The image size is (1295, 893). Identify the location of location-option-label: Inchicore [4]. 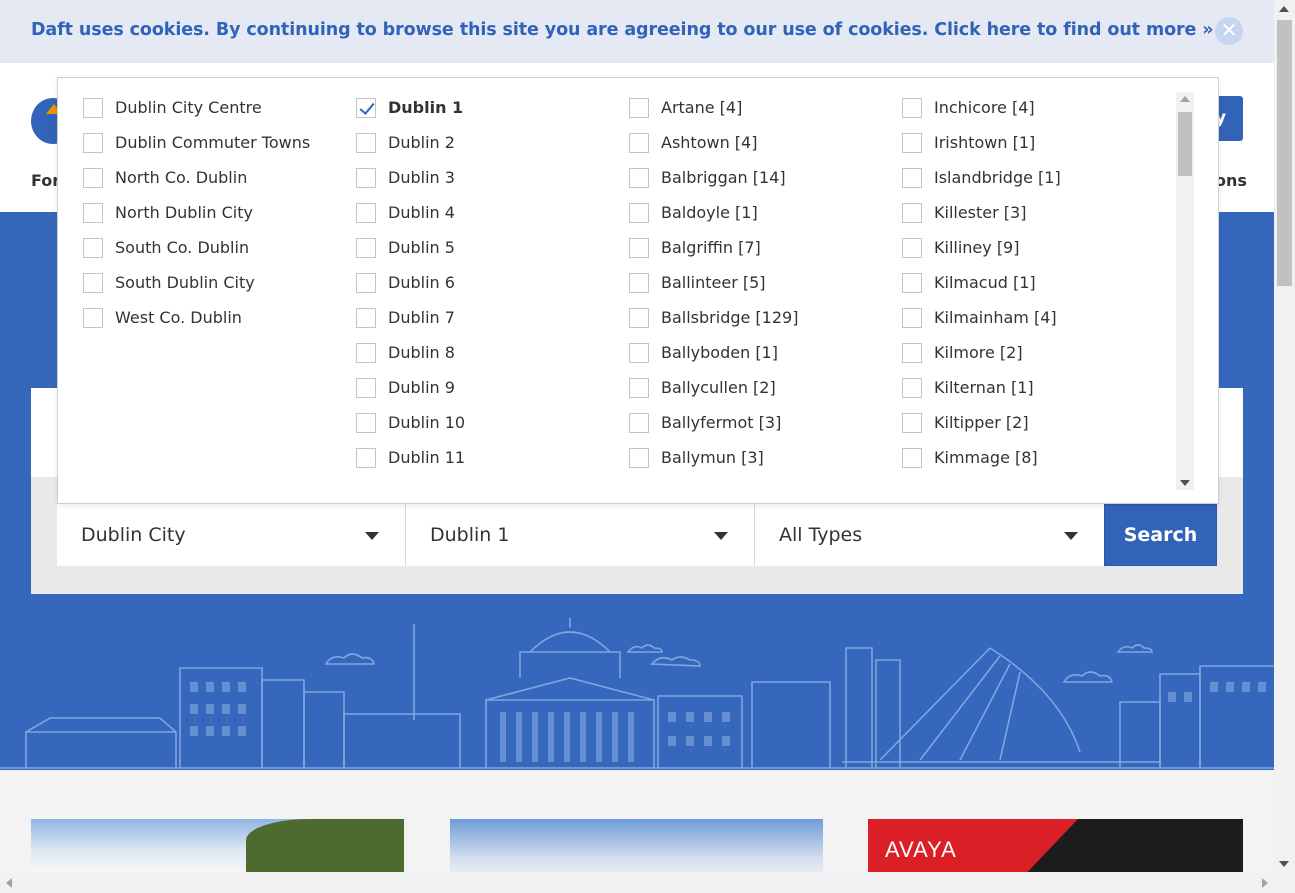
(984, 107).